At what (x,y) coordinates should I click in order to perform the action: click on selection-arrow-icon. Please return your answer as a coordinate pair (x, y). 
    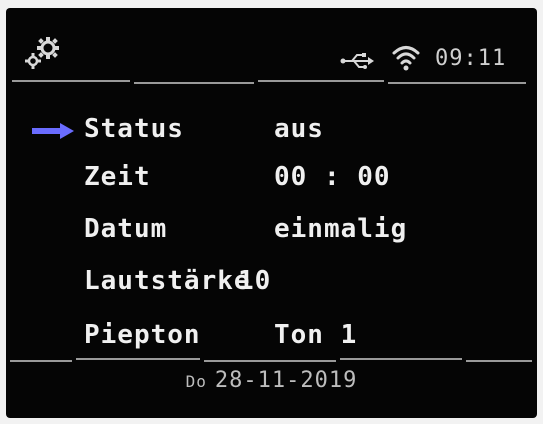
    Looking at the image, I should click on (53, 131).